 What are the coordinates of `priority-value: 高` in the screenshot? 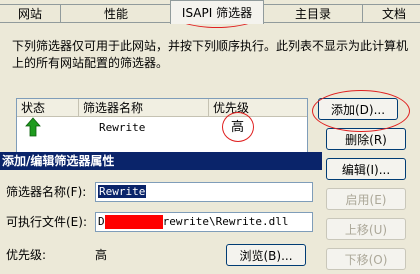 It's located at (101, 255).